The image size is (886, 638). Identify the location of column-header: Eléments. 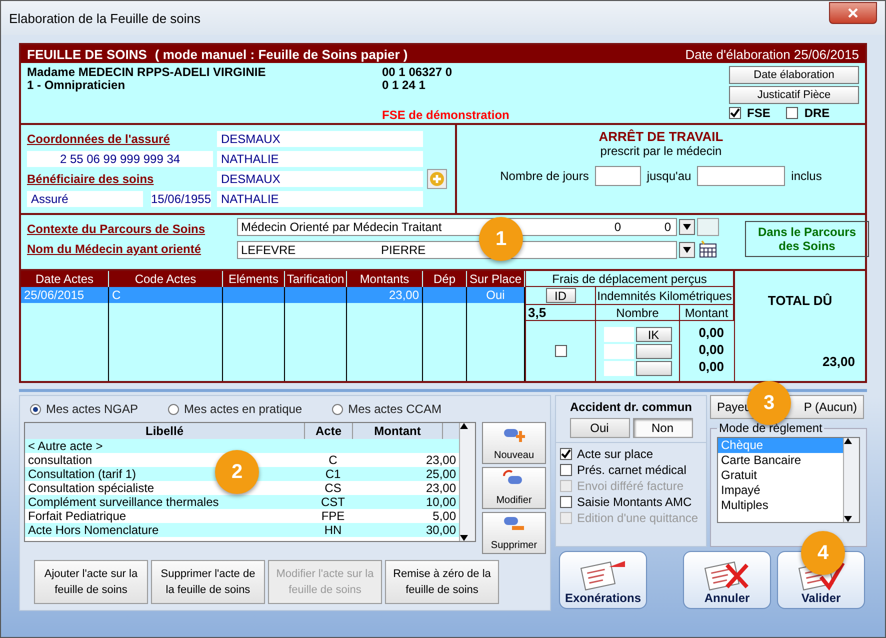
(254, 279).